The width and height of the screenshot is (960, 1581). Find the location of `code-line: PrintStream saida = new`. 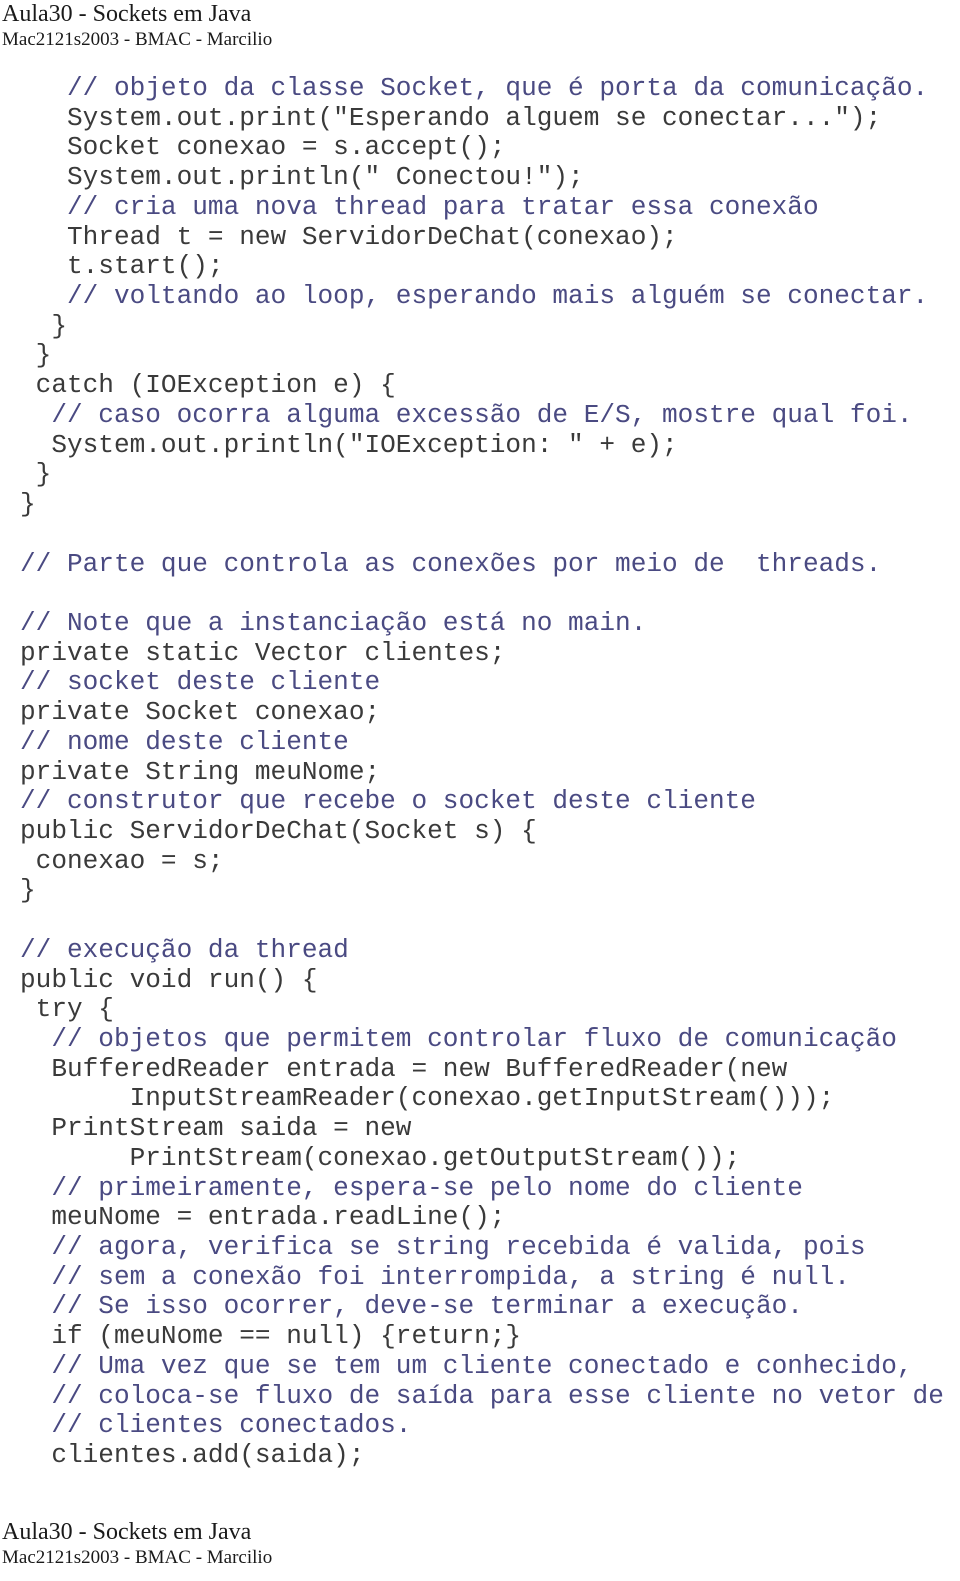

code-line: PrintStream saida = new is located at coordinates (216, 1128).